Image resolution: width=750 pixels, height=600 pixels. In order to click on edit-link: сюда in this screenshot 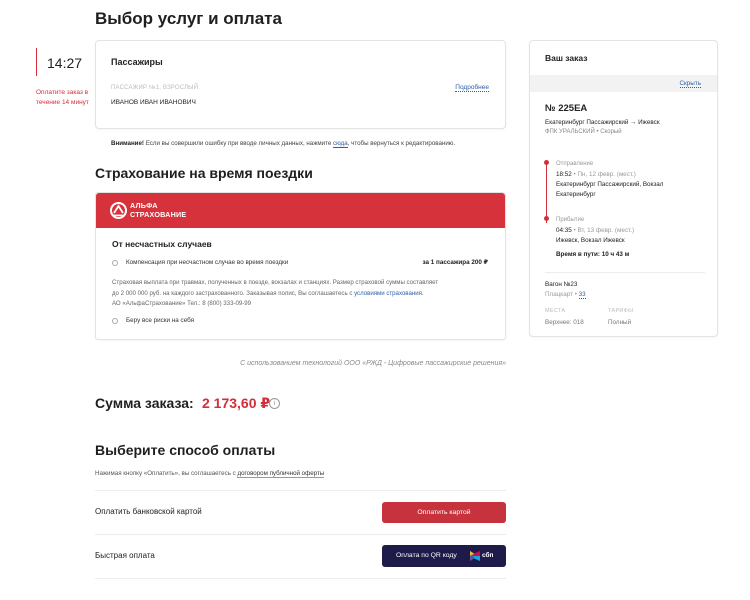, I will do `click(340, 144)`.